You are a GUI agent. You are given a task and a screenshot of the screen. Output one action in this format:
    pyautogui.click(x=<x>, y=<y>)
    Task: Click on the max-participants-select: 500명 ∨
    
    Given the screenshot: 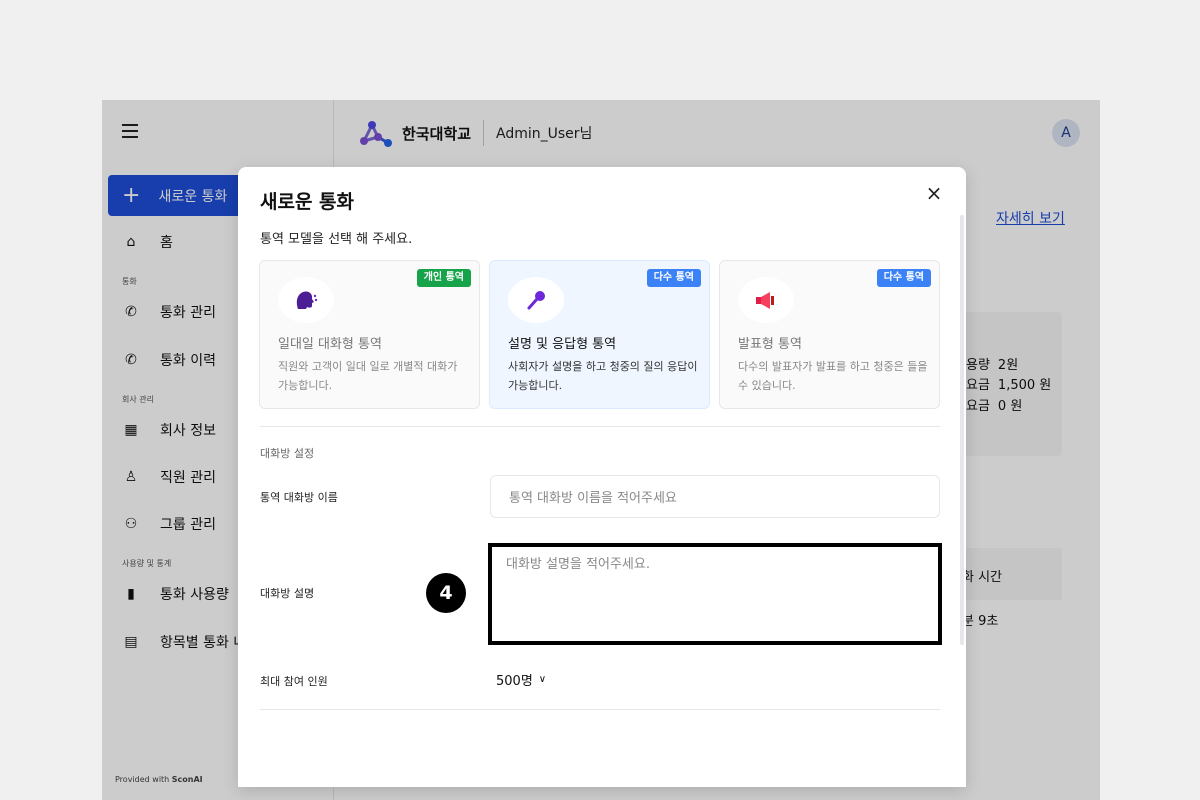 What is the action you would take?
    pyautogui.click(x=521, y=679)
    